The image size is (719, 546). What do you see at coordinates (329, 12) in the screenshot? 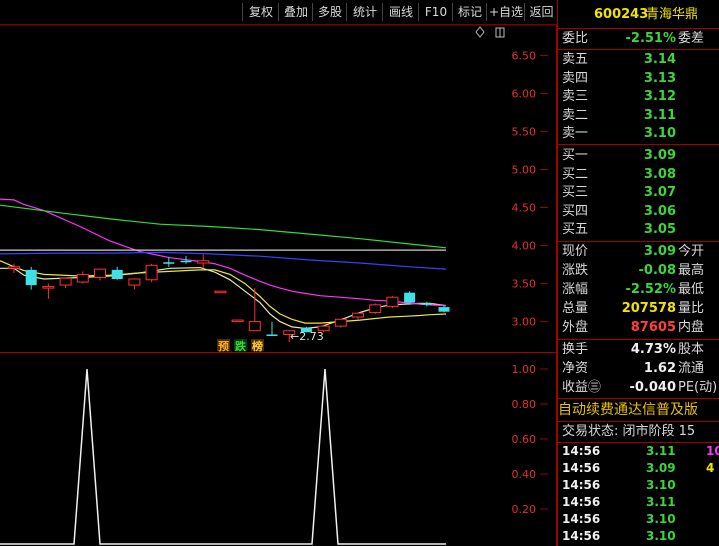
I see `multi-stock-button: 多股` at bounding box center [329, 12].